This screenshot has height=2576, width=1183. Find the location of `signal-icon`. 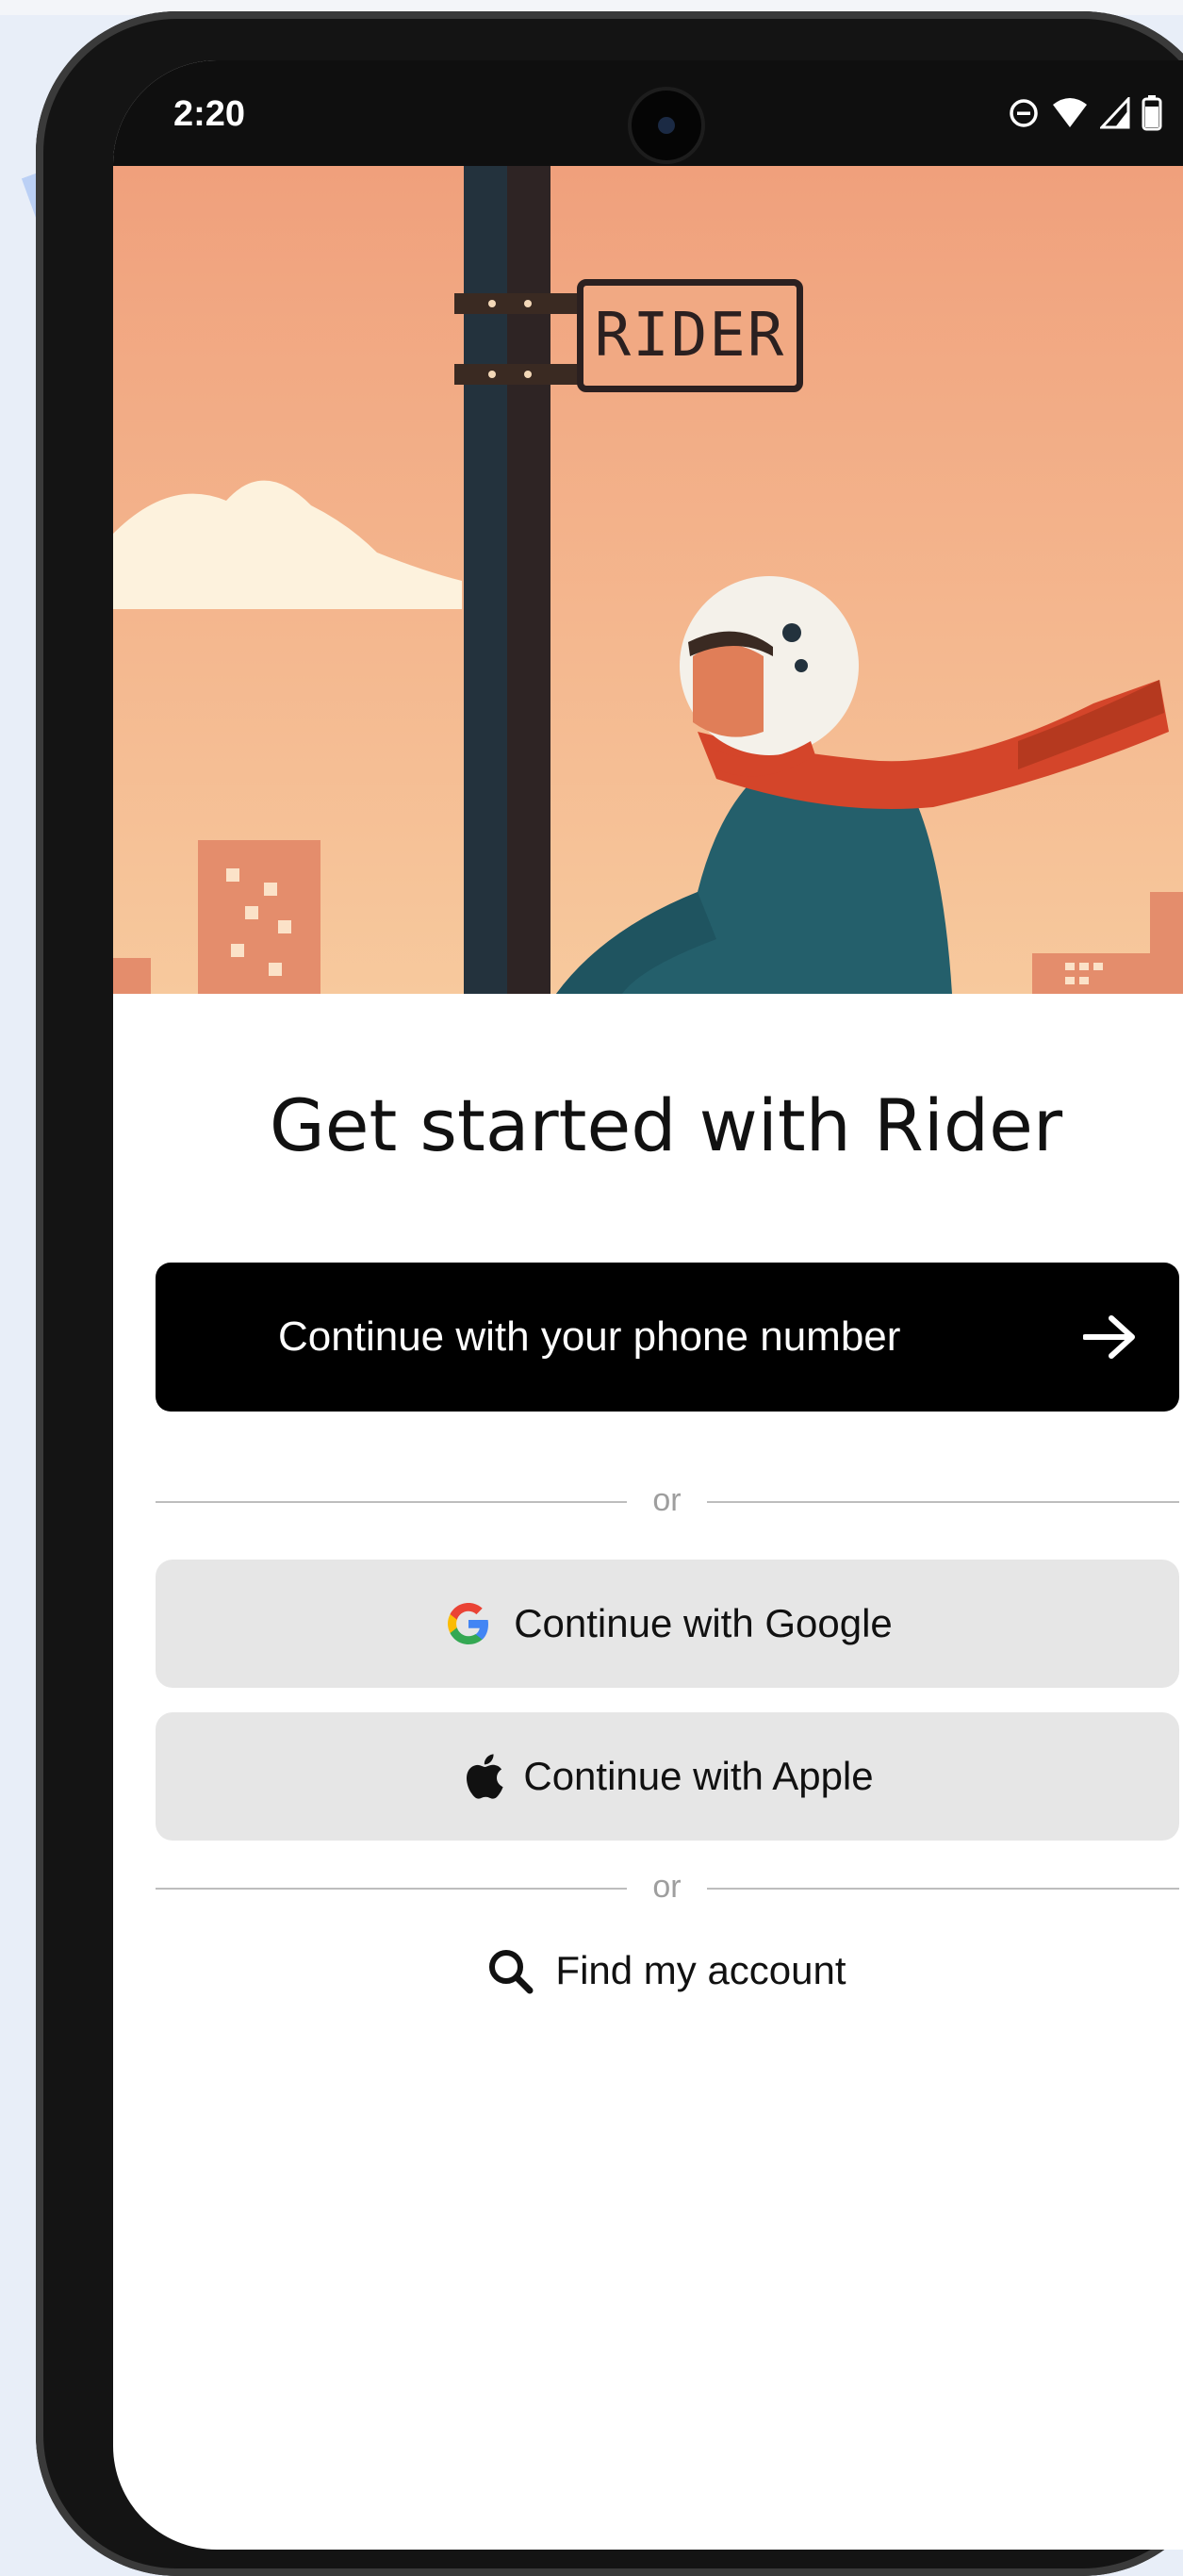

signal-icon is located at coordinates (1115, 113).